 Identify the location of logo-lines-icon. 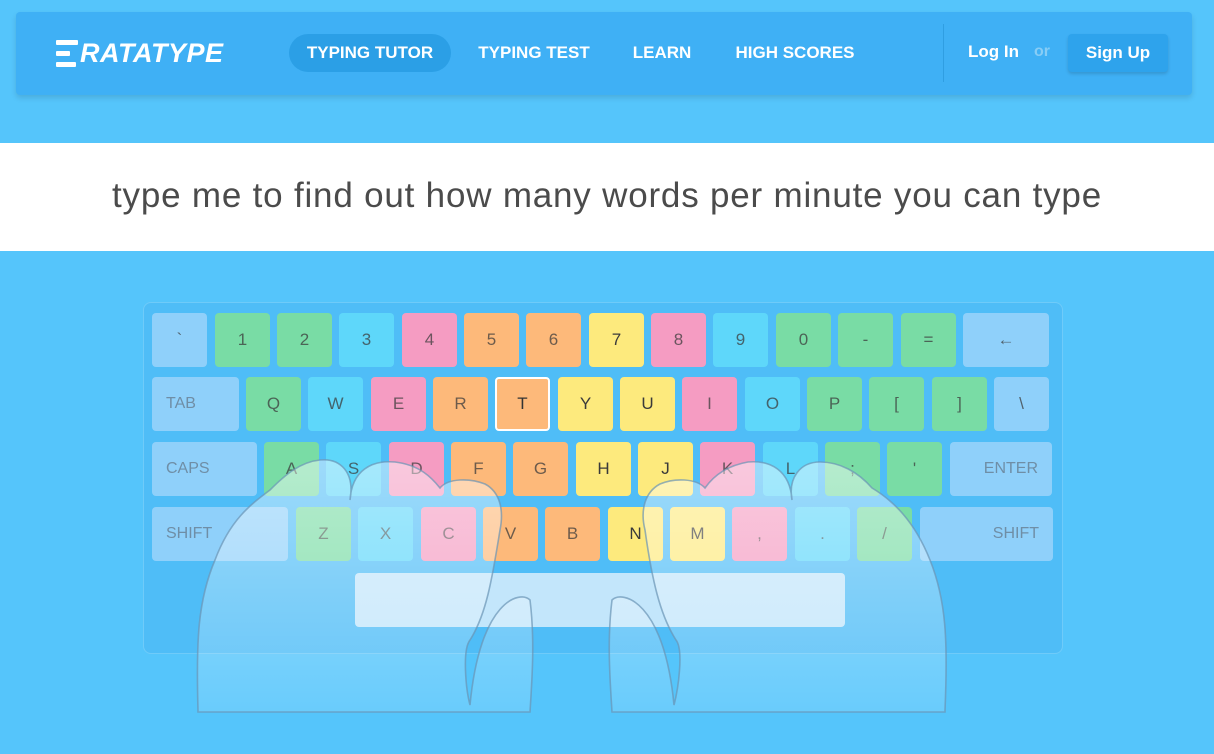
(67, 53).